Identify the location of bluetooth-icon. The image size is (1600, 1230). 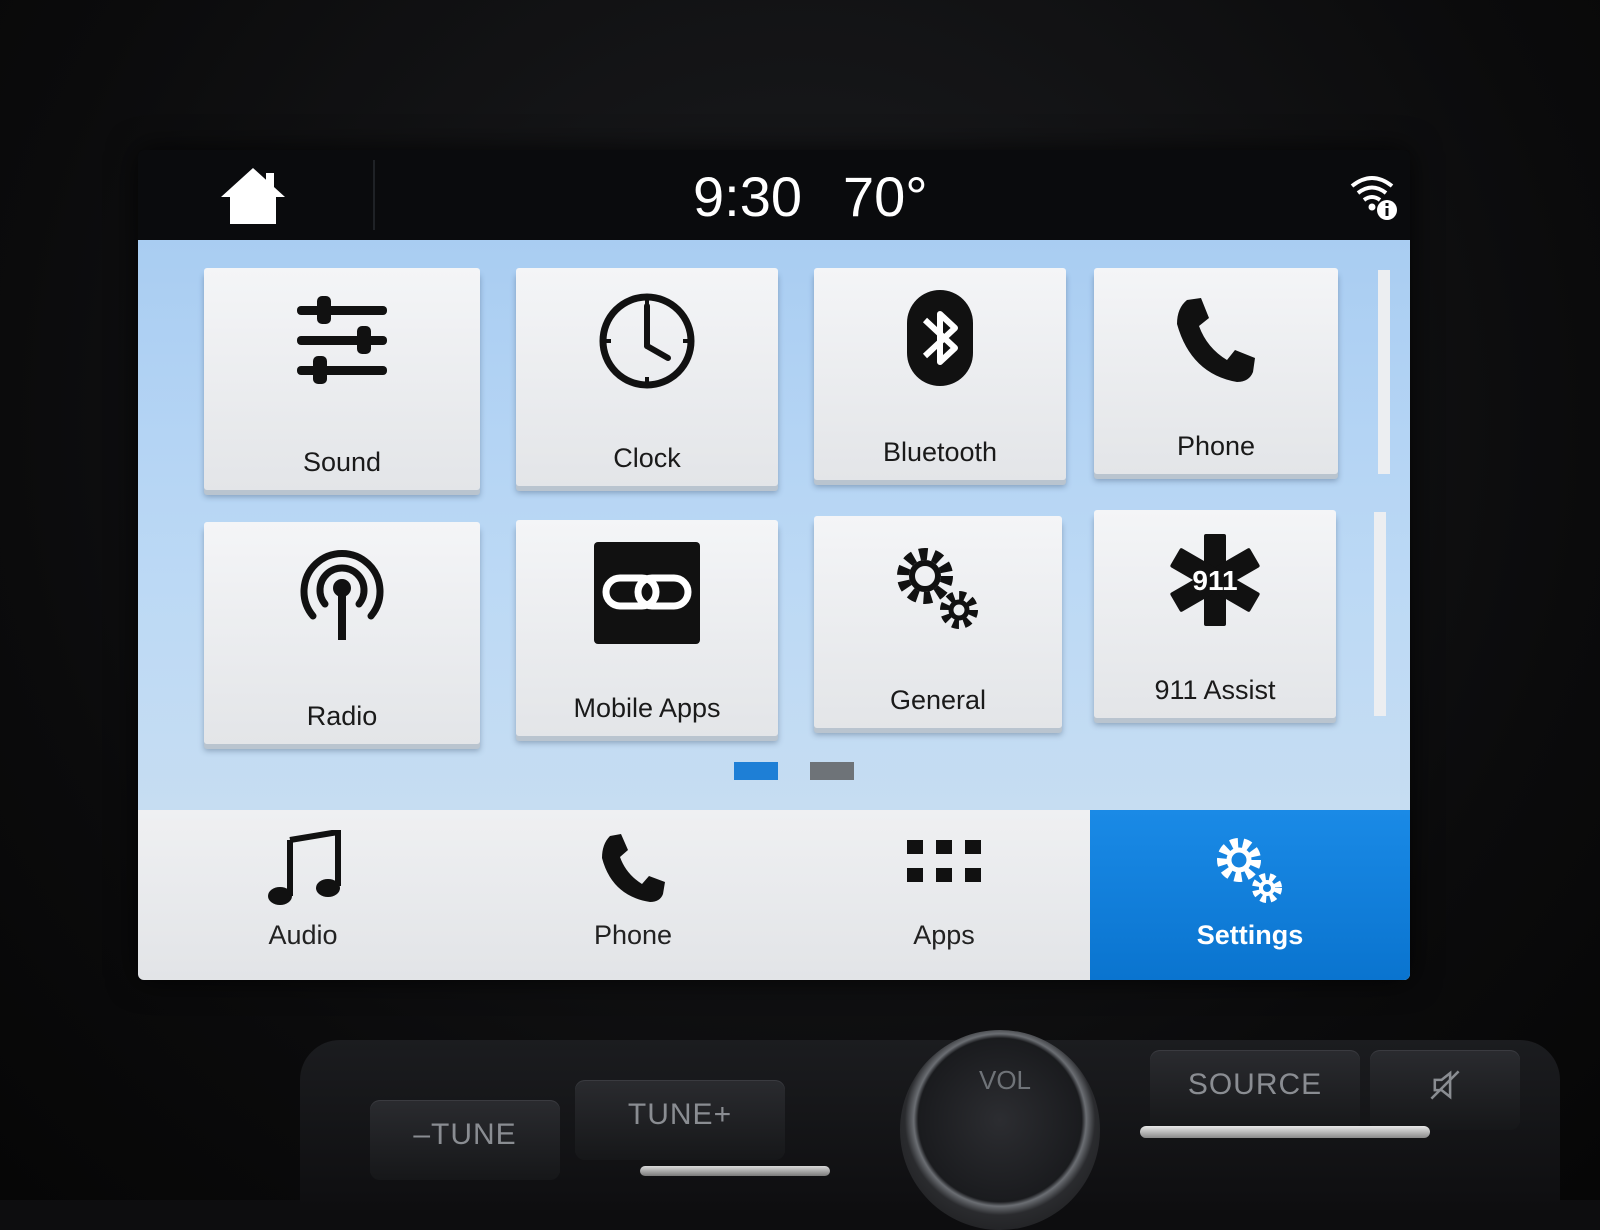
(940, 338).